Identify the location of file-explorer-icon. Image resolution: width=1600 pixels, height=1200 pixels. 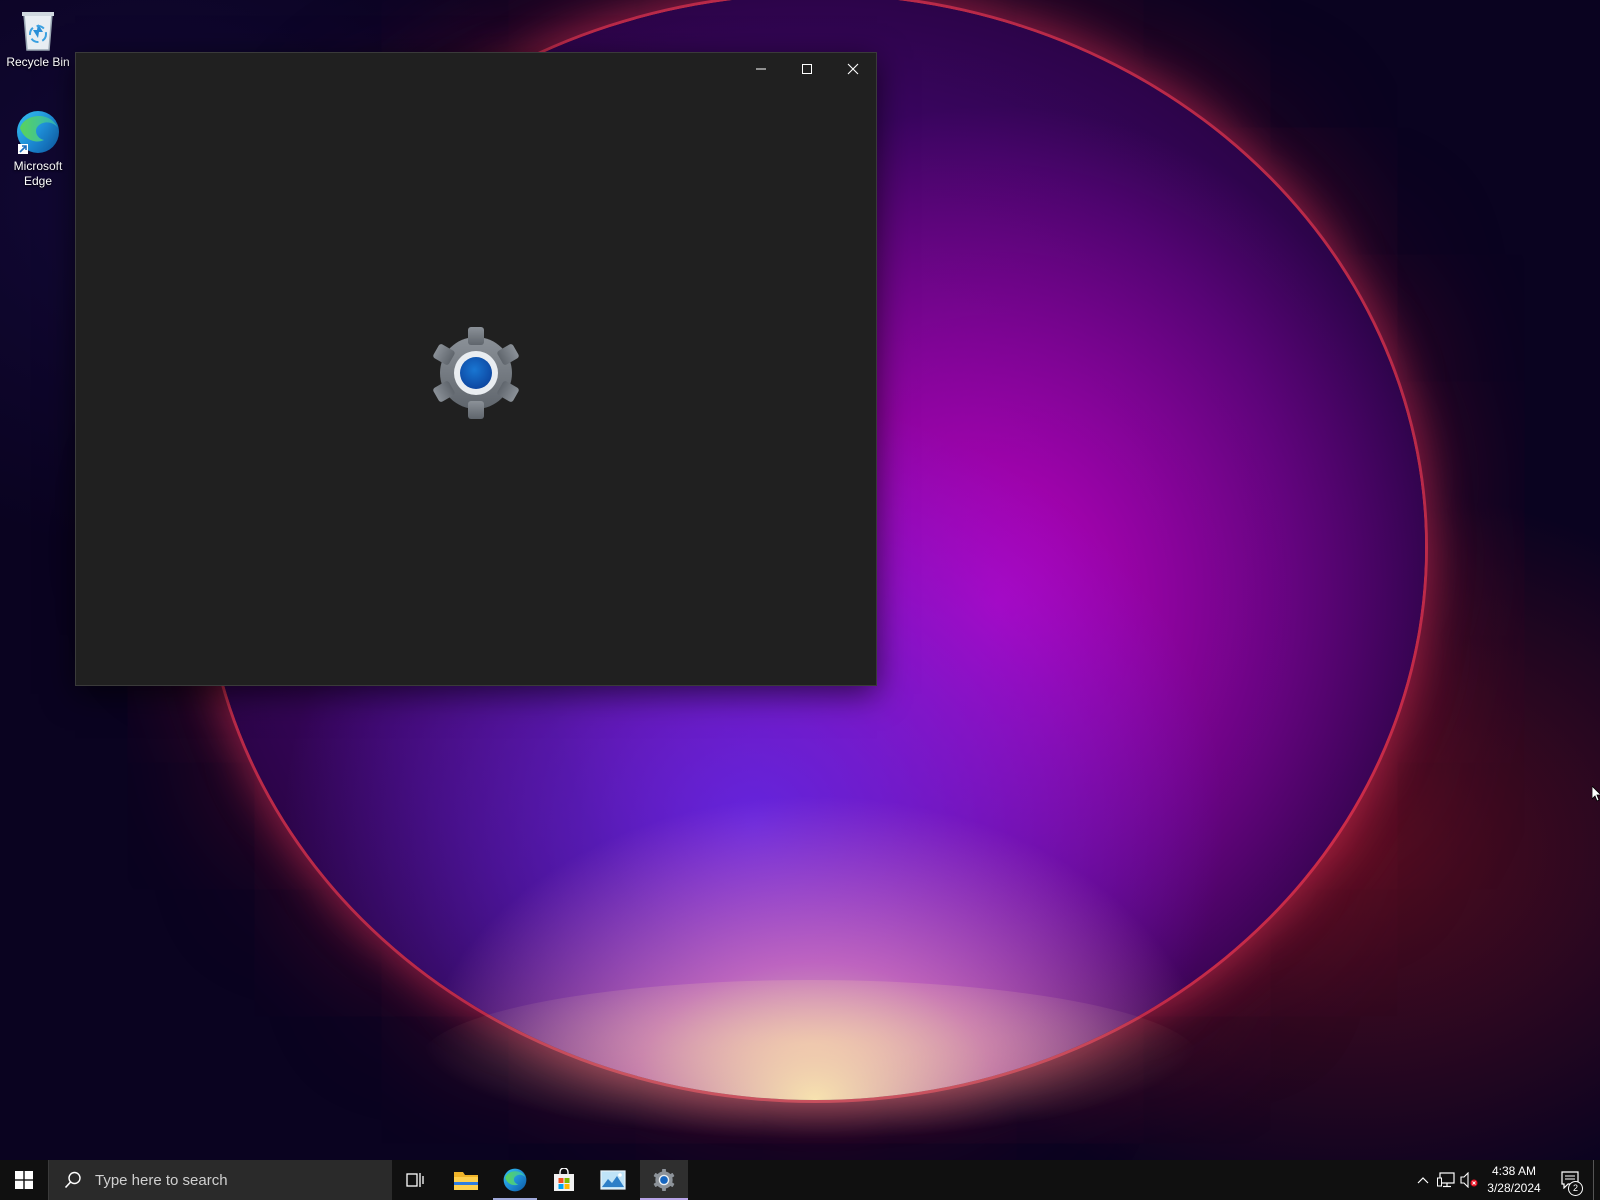
(466, 1181).